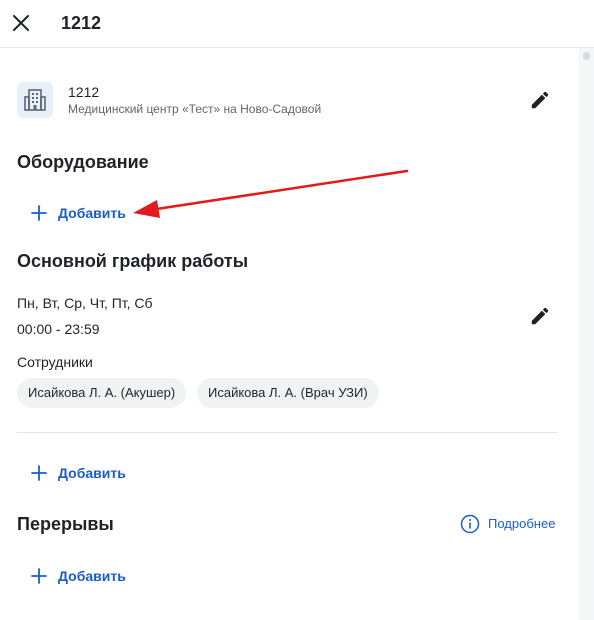 The image size is (594, 620). I want to click on staff-label: Сотрудники, so click(55, 362).